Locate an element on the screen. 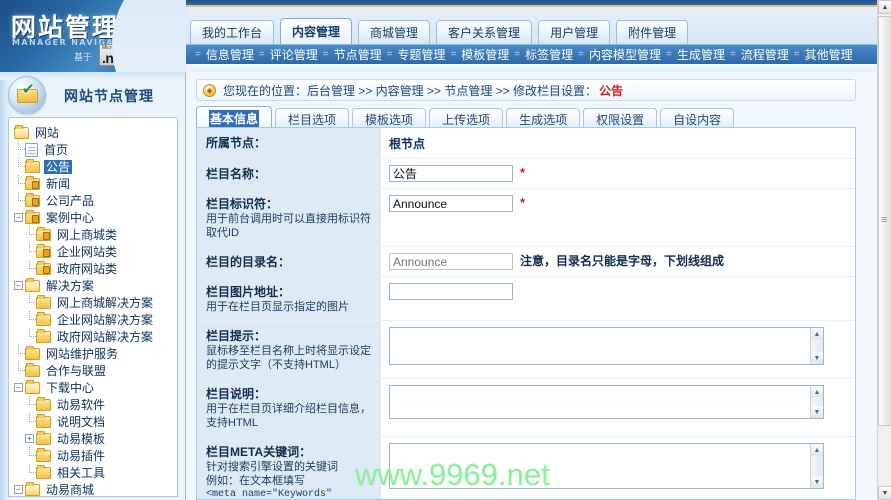 The height and width of the screenshot is (500, 891). subnav-item-2: 节点管理 is located at coordinates (358, 54).